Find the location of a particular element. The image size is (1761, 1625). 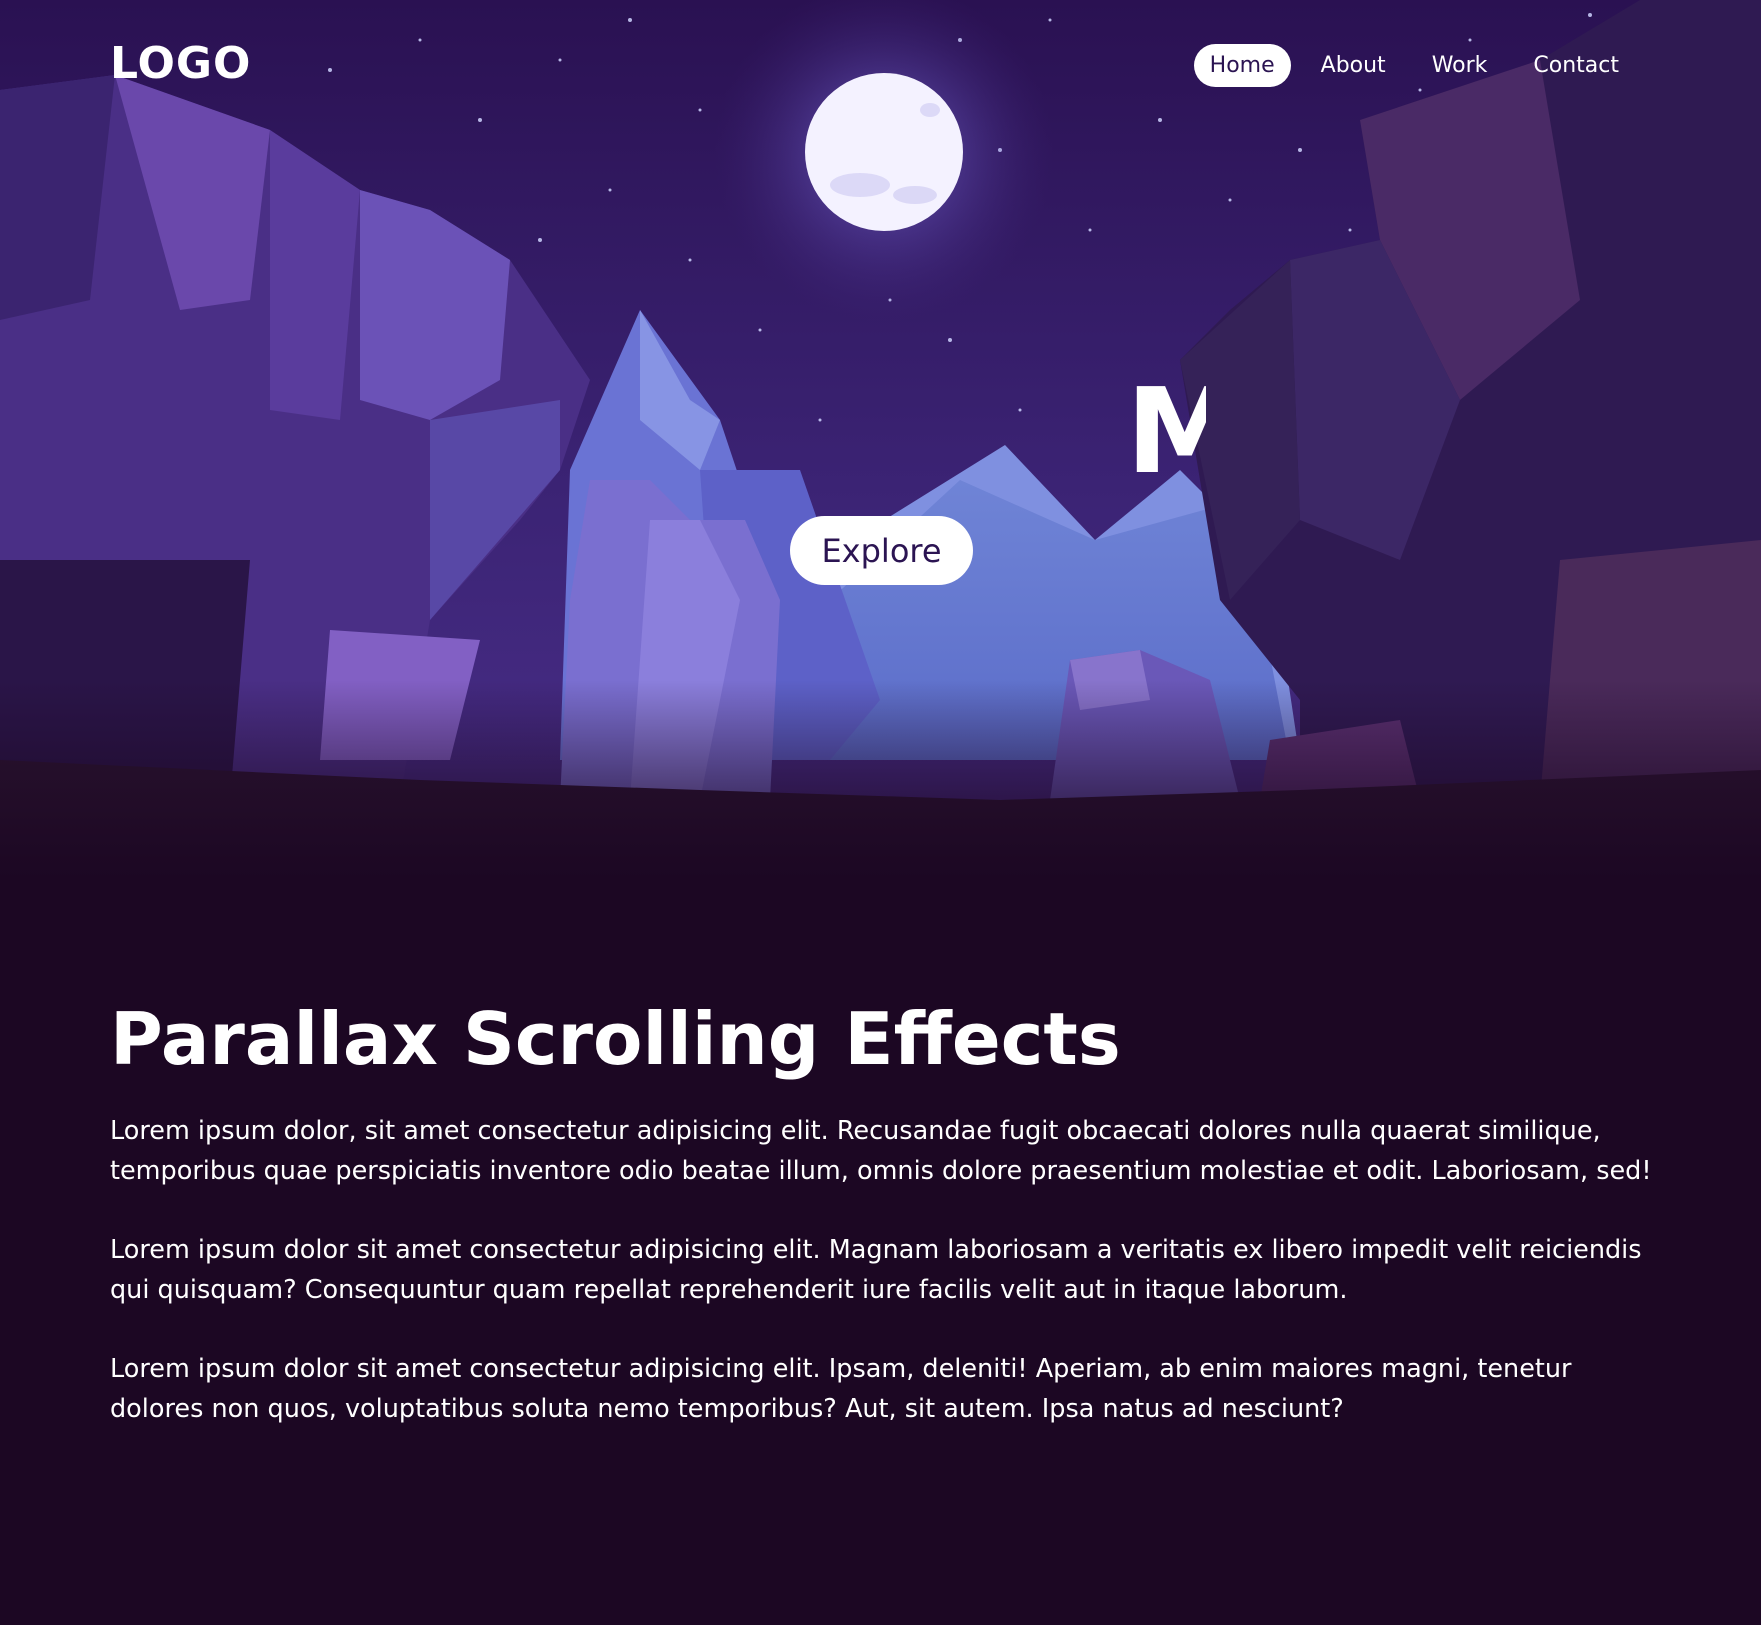

nav-work-link: Work is located at coordinates (1460, 65).